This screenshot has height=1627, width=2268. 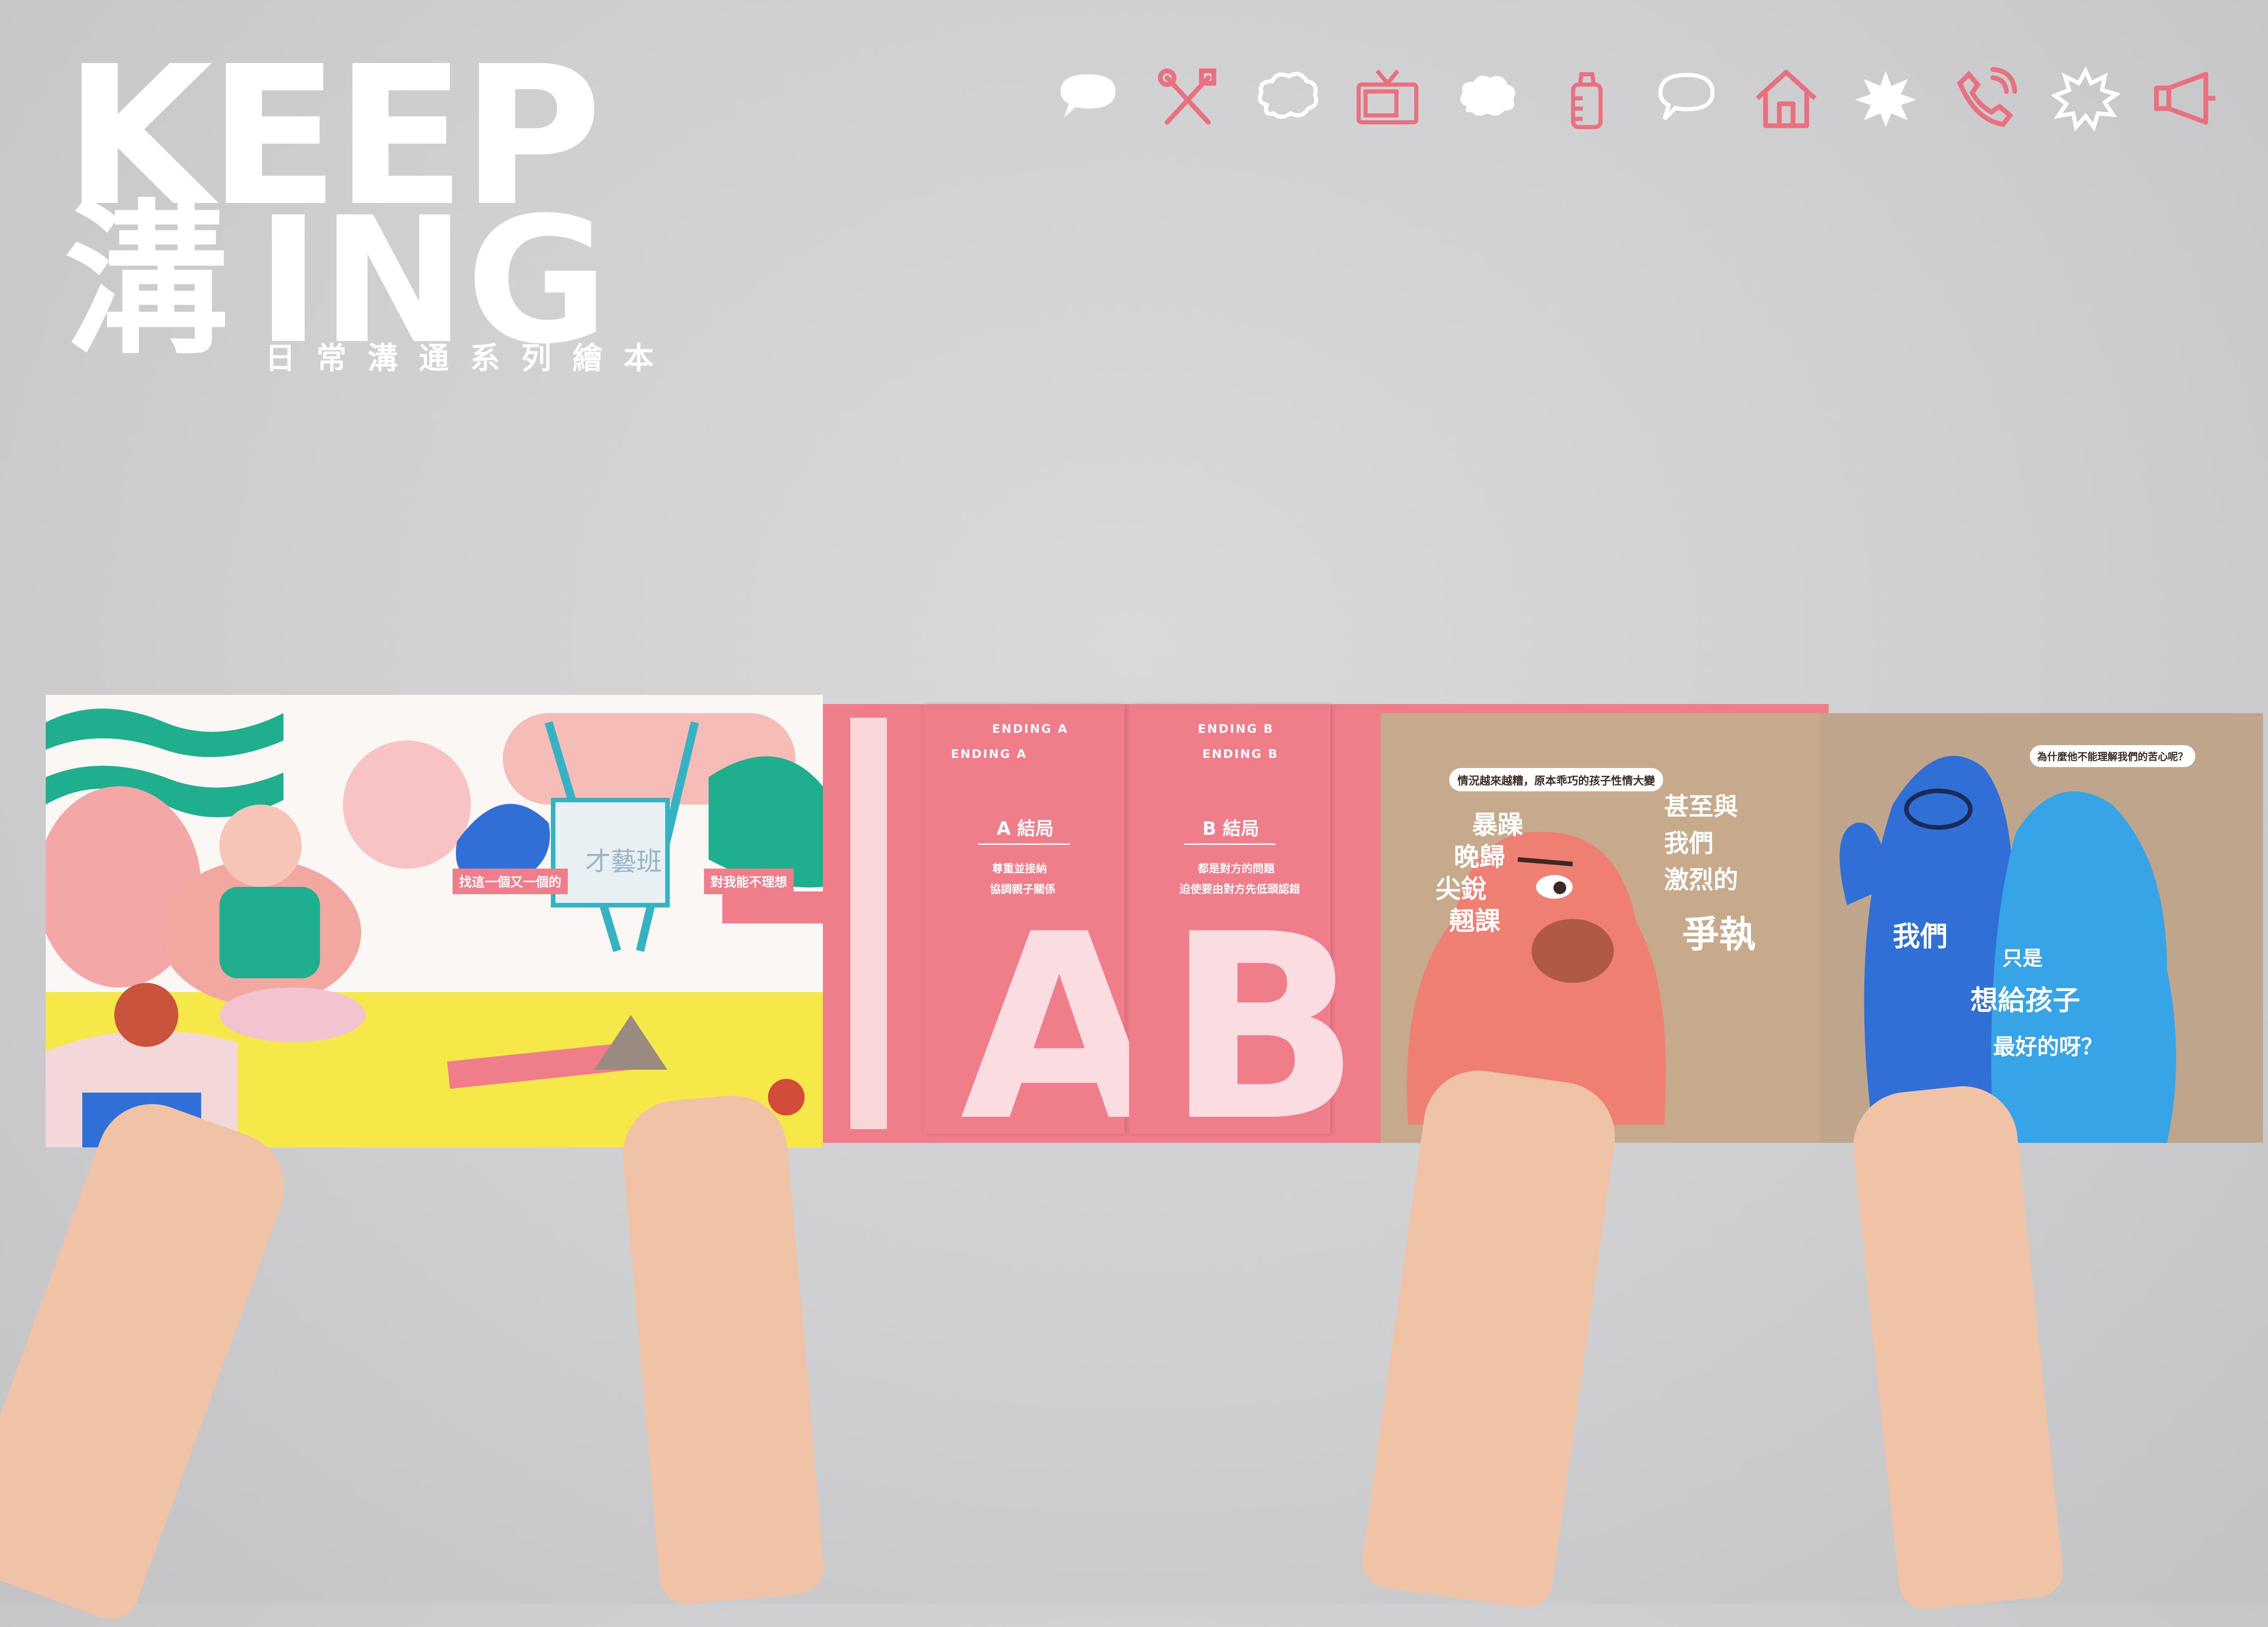 What do you see at coordinates (1059, 1029) in the screenshot?
I see `big-a-letter: A` at bounding box center [1059, 1029].